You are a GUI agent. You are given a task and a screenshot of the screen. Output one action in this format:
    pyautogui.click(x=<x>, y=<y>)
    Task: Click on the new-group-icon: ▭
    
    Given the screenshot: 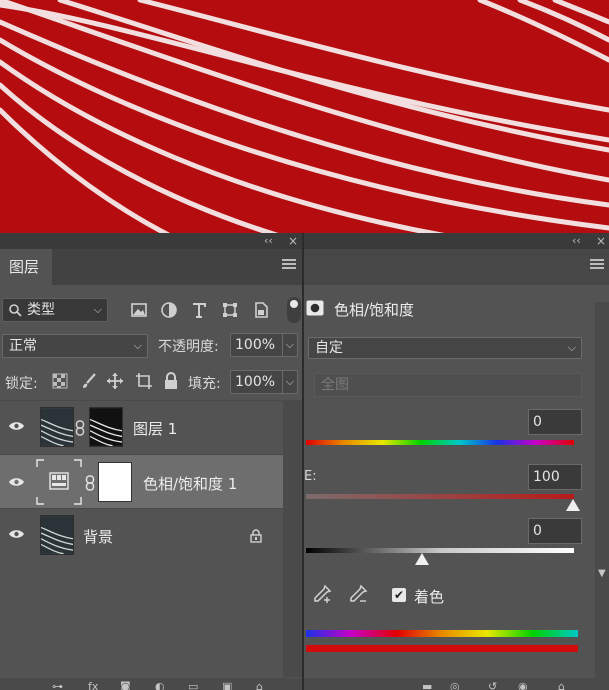 What is the action you would take?
    pyautogui.click(x=193, y=685)
    